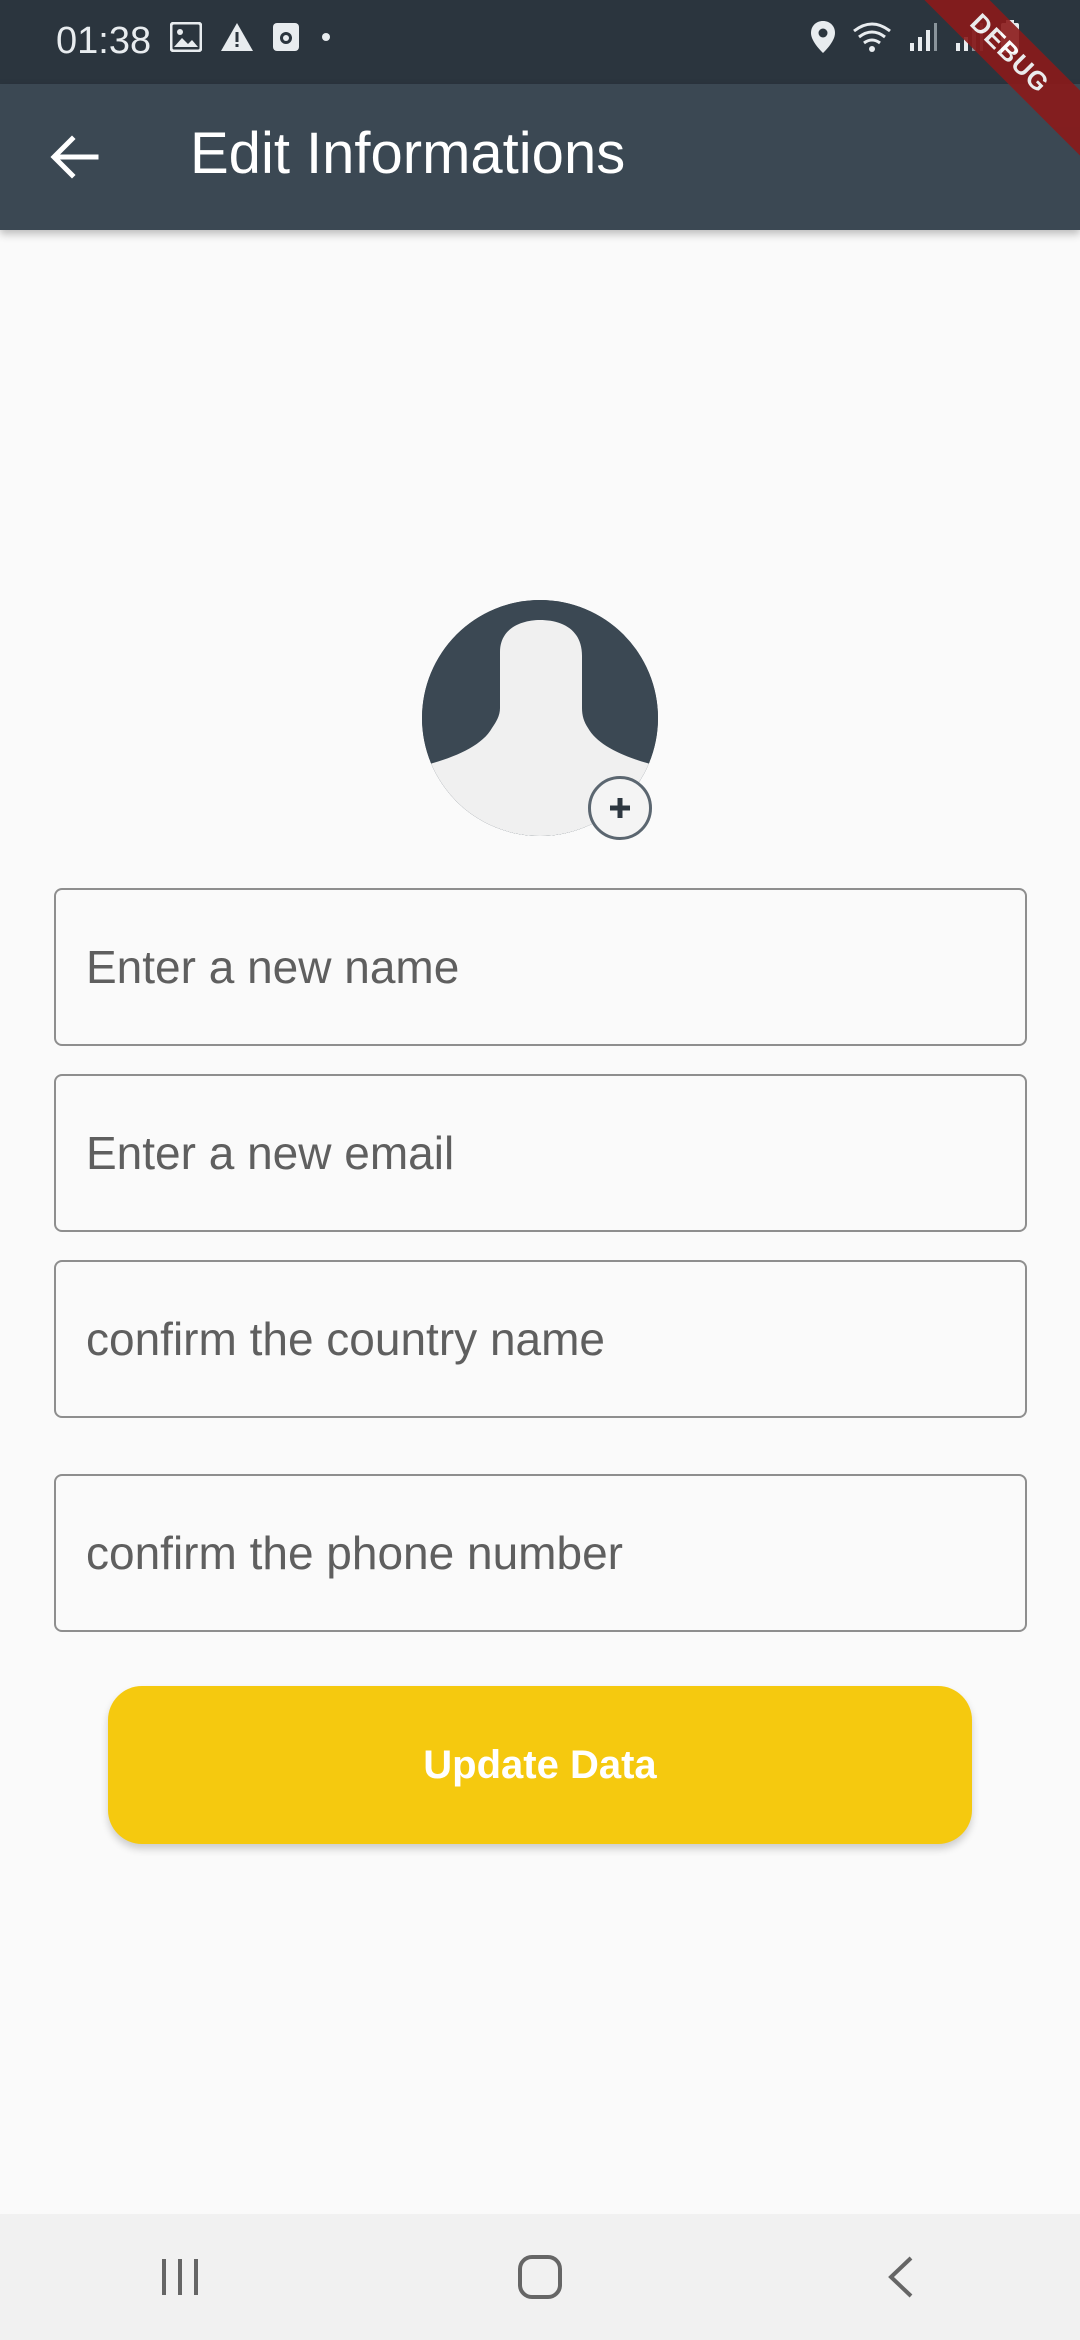 The height and width of the screenshot is (2340, 1080). I want to click on name-field, so click(540, 967).